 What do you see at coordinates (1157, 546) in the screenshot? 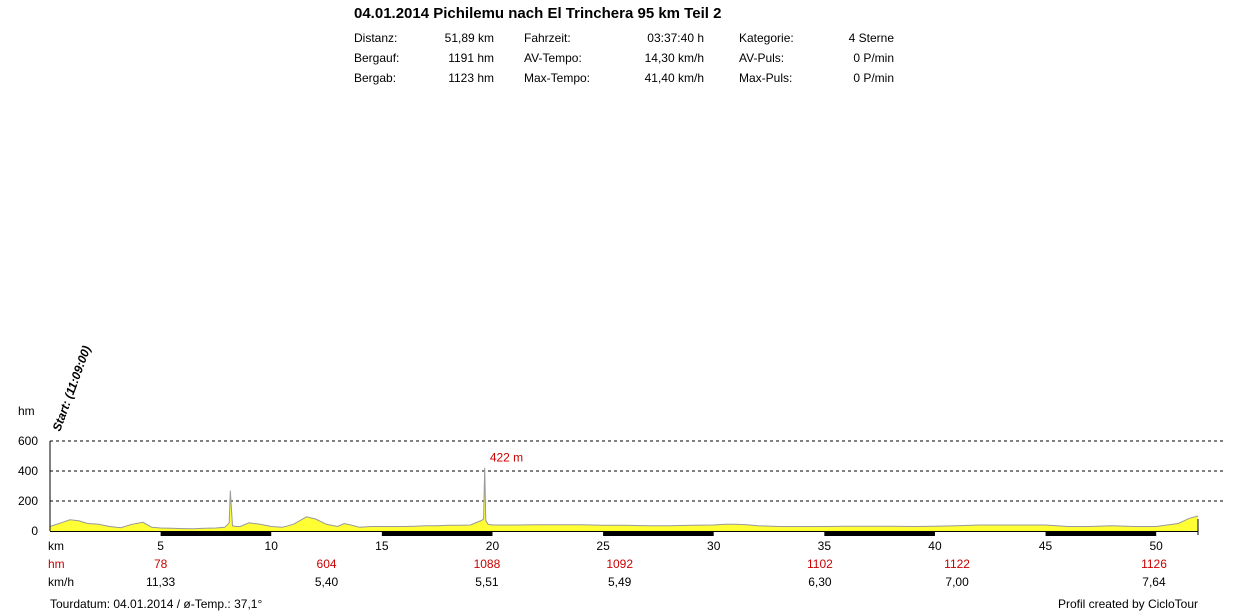
I see `x-tick-label-50: 50` at bounding box center [1157, 546].